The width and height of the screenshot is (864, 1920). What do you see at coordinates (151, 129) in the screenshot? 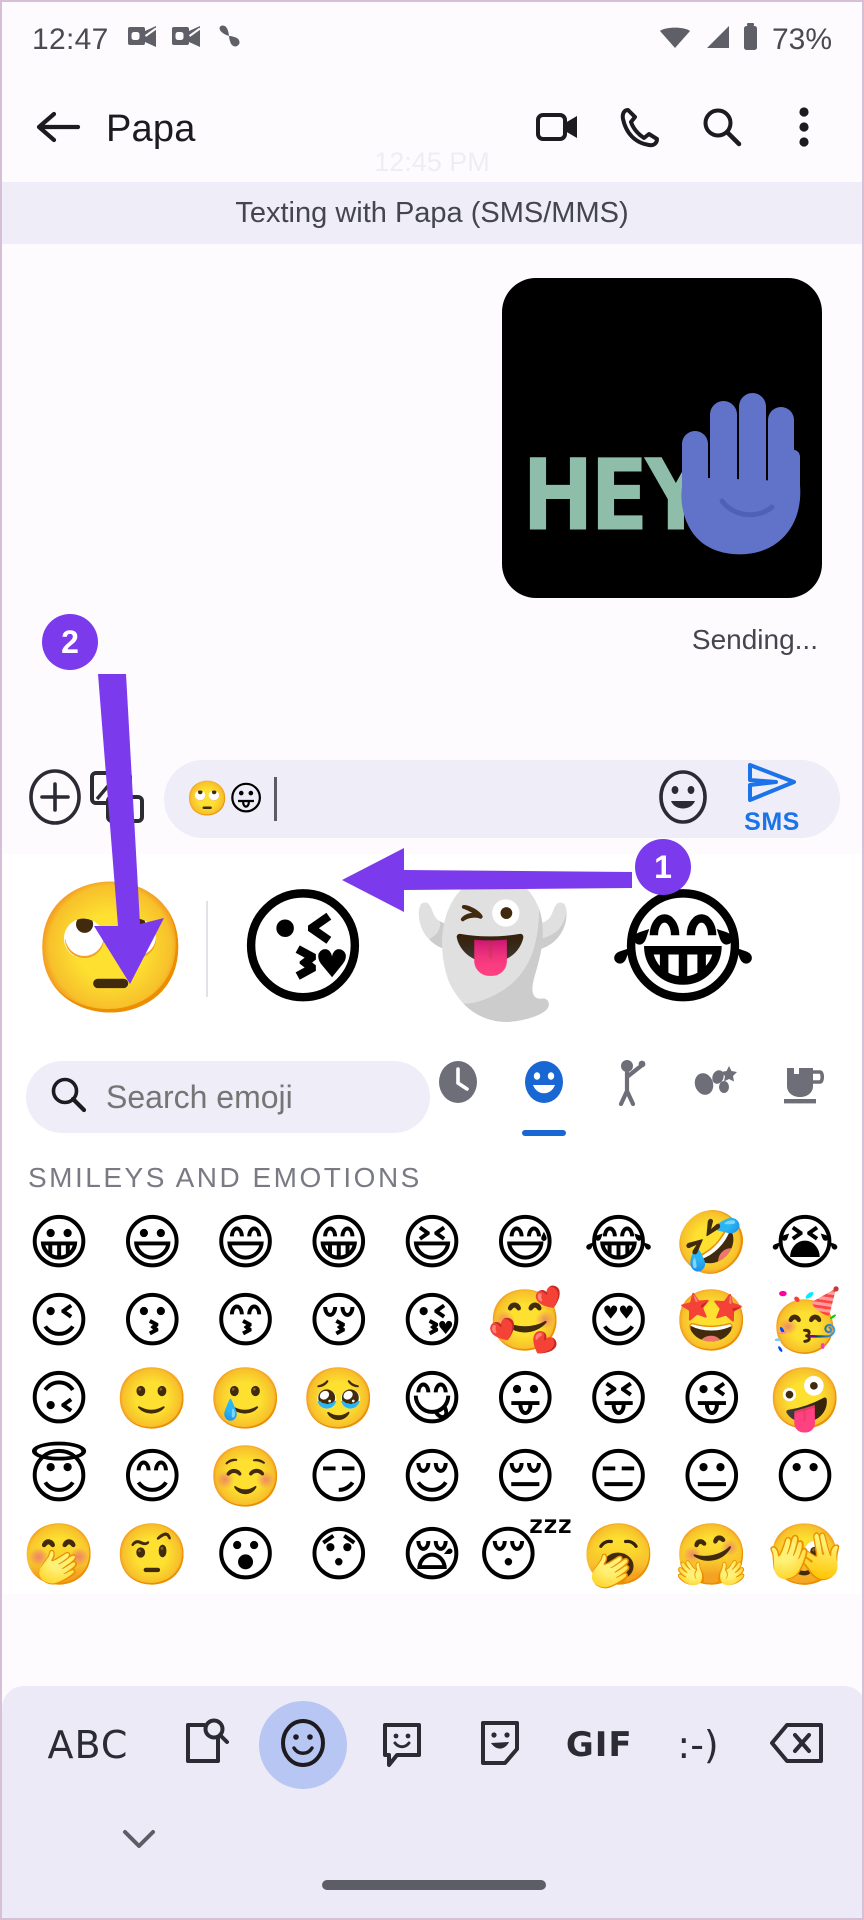
I see `page-title: Papa` at bounding box center [151, 129].